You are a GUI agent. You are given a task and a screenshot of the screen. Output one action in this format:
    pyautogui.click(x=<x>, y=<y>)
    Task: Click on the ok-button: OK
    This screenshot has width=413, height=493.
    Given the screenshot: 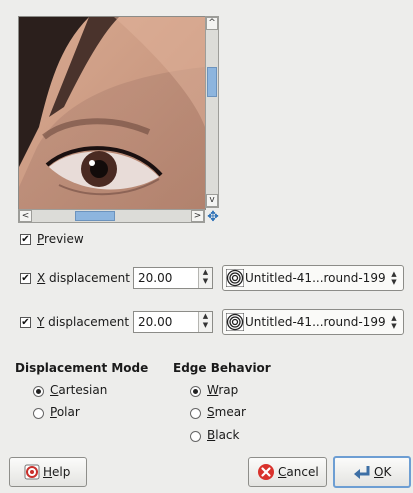 What is the action you would take?
    pyautogui.click(x=372, y=472)
    